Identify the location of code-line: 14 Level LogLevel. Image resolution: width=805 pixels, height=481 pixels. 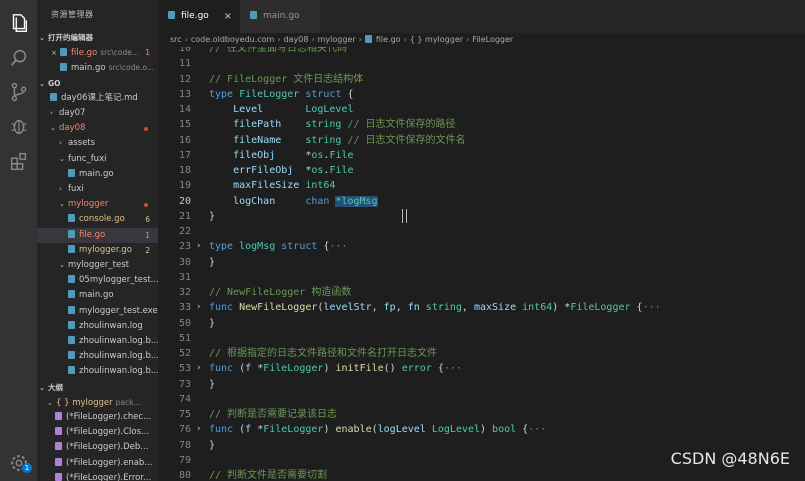
(481, 109).